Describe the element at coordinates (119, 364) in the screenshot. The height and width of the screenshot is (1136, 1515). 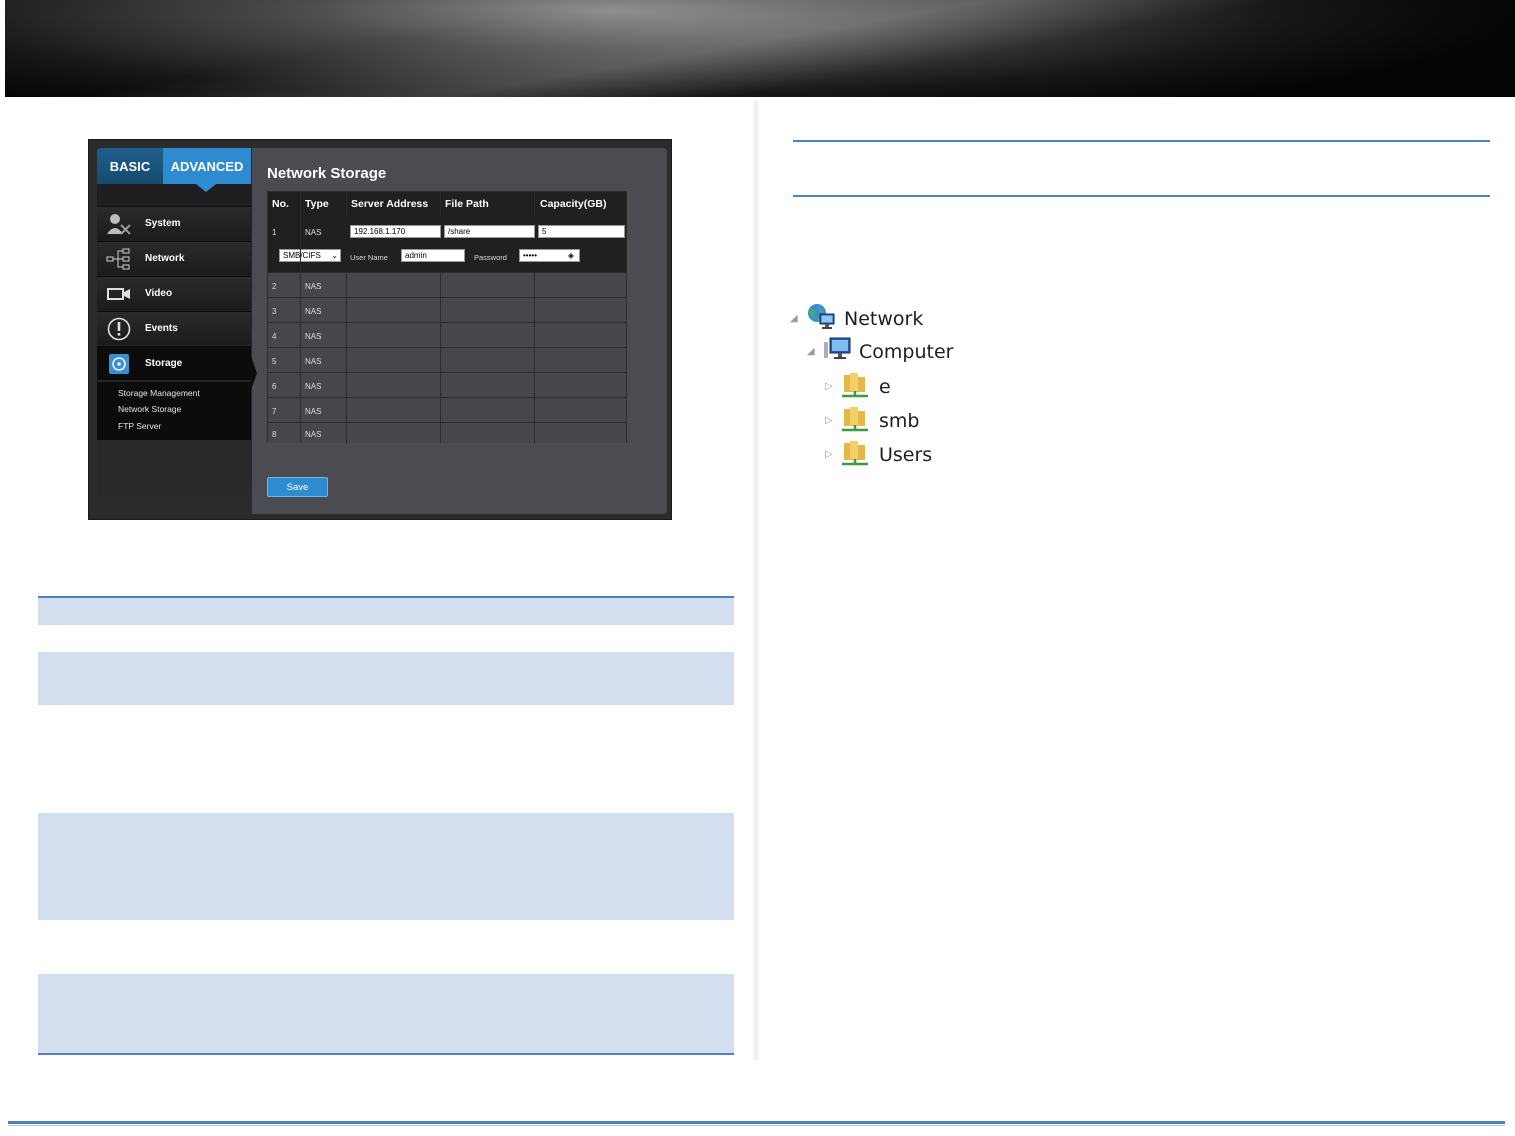
I see `storage-disk-icon` at that location.